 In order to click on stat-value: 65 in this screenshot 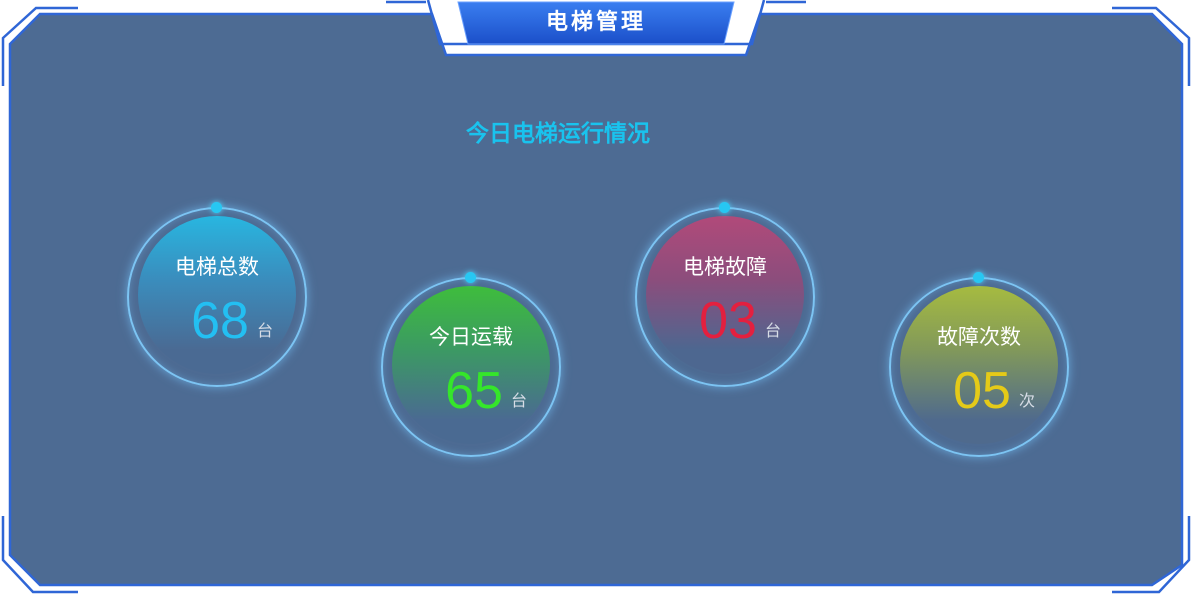, I will do `click(474, 391)`.